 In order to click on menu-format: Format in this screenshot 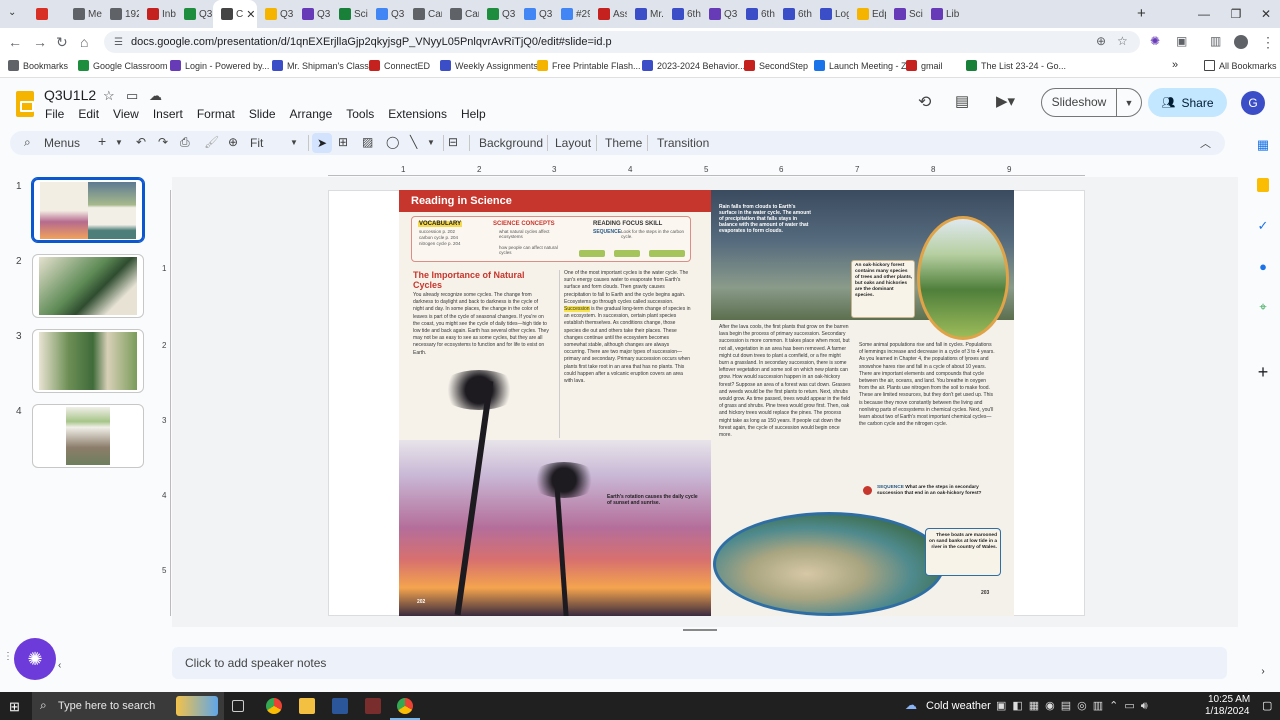, I will do `click(216, 114)`.